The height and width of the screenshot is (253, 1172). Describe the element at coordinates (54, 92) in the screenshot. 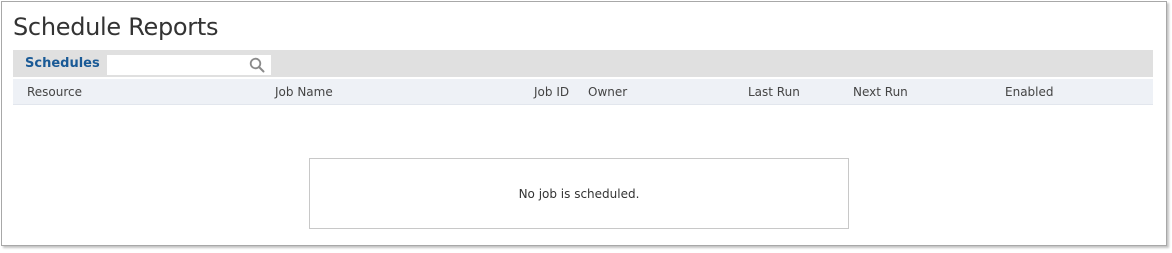

I see `column-header-resource: Resource` at that location.